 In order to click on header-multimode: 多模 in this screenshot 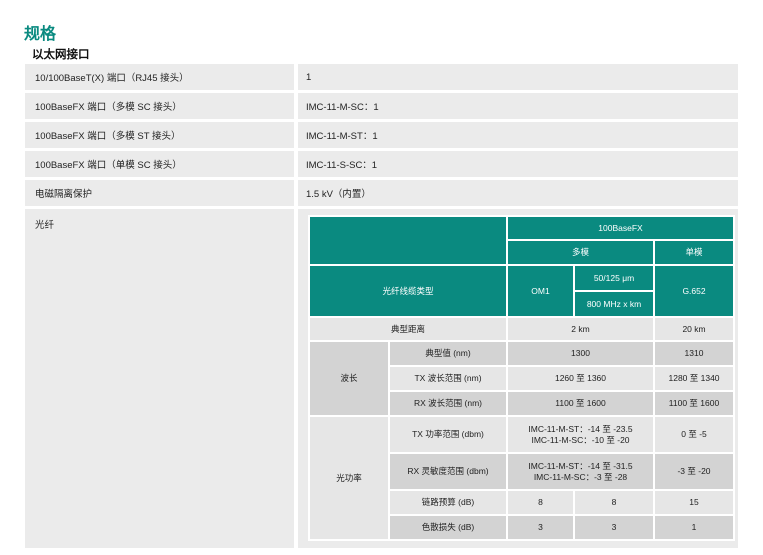, I will do `click(580, 252)`.